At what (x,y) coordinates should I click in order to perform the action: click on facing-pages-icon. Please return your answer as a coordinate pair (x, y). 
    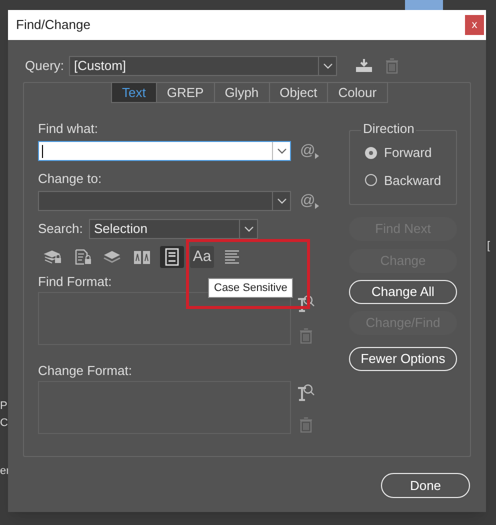
    Looking at the image, I should click on (142, 257).